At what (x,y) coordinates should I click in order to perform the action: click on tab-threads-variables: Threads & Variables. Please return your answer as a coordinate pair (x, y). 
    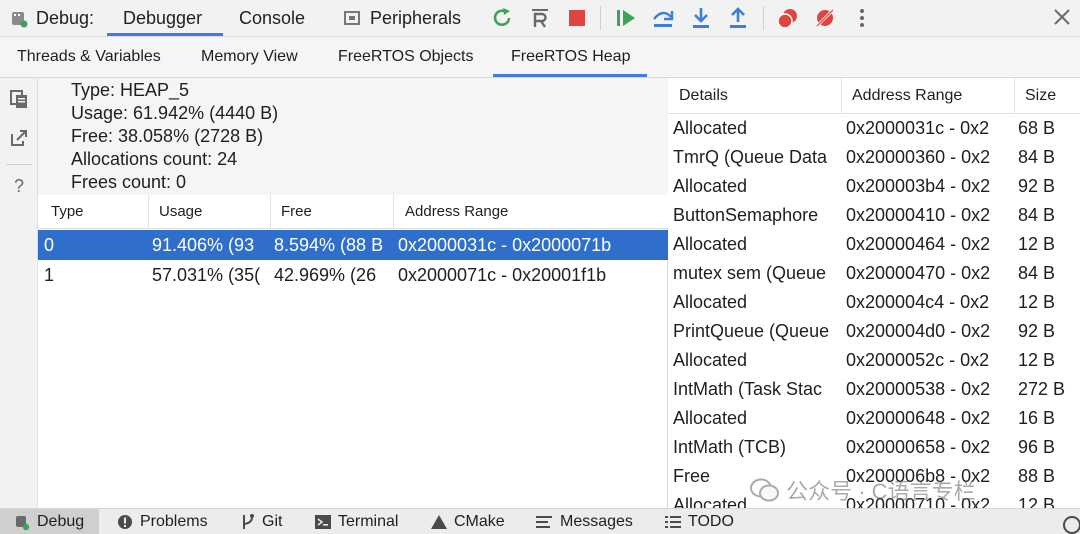
    Looking at the image, I should click on (89, 57).